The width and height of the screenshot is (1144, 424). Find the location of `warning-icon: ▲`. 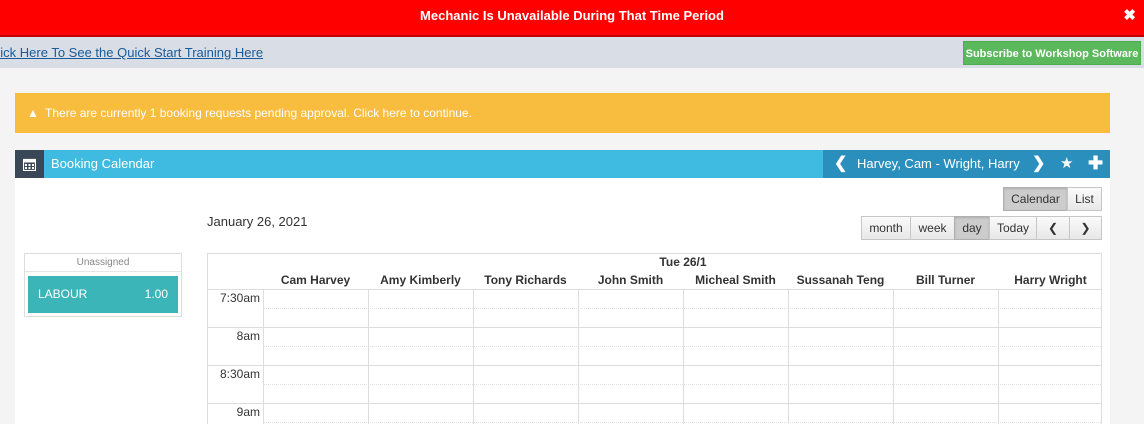

warning-icon: ▲ is located at coordinates (33, 113).